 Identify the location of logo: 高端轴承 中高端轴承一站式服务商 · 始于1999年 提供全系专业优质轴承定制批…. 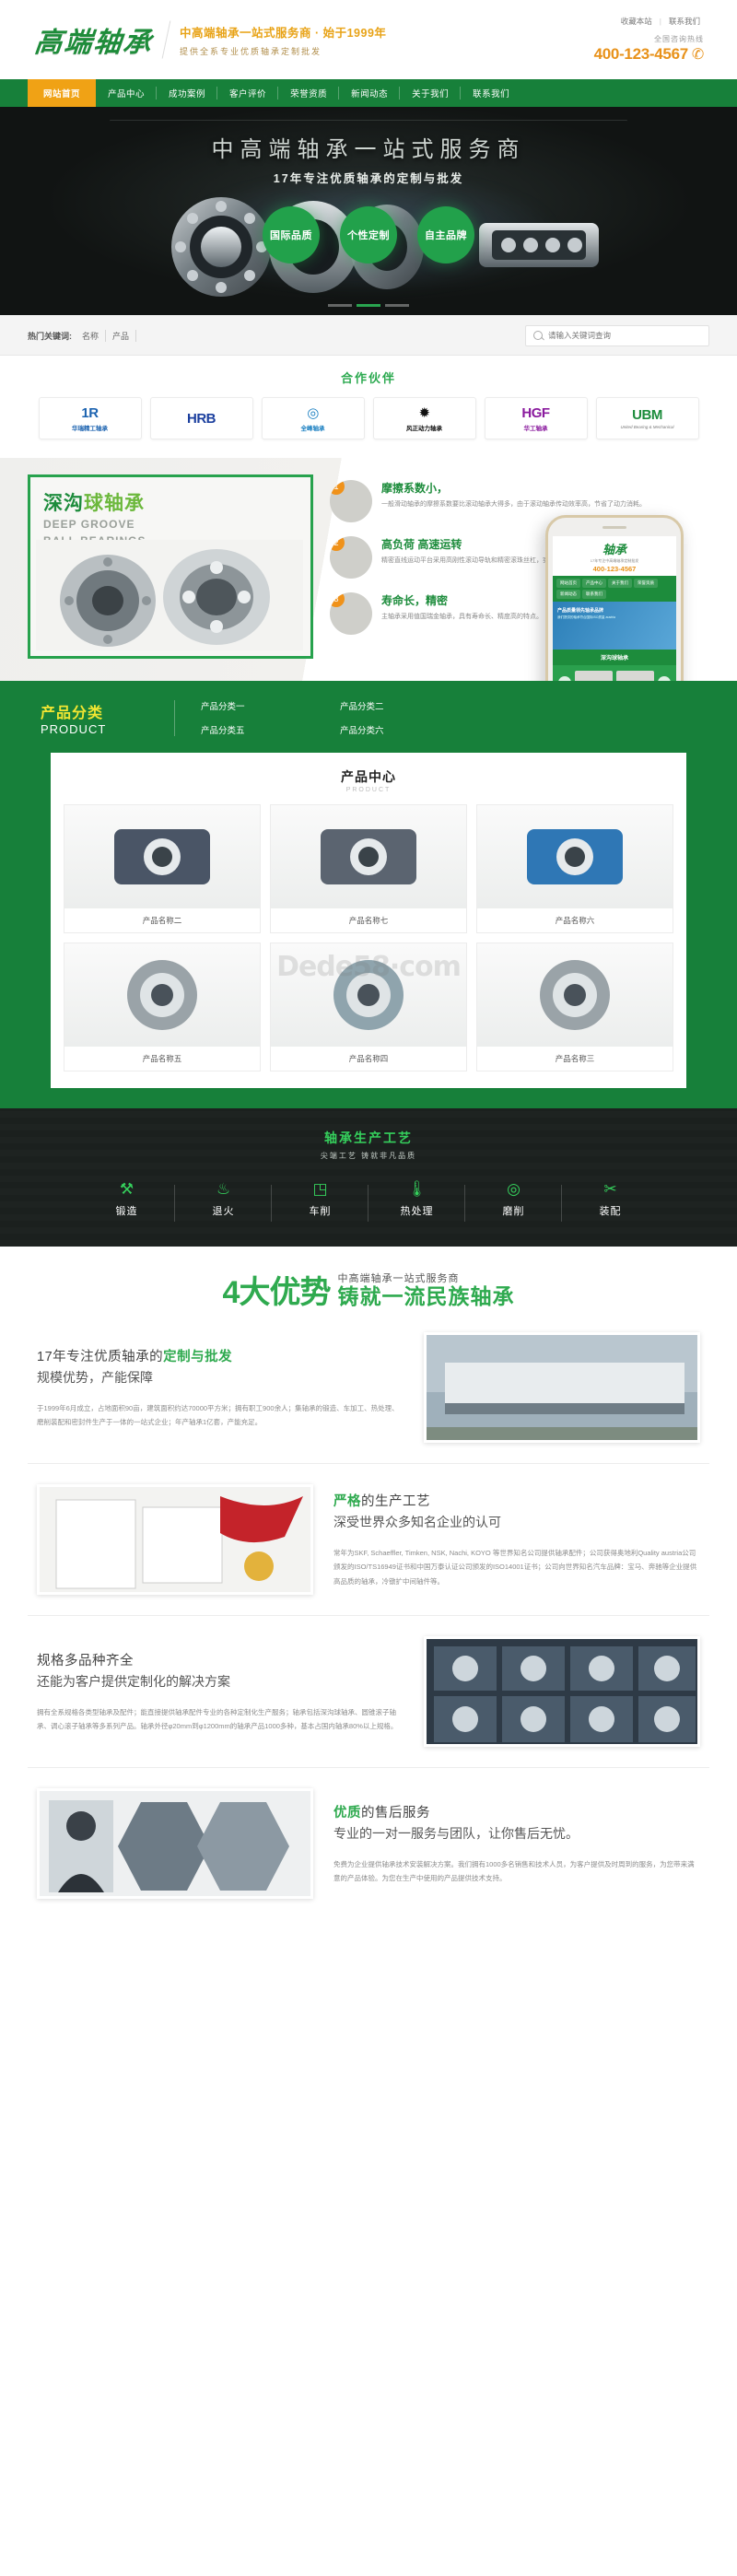
(207, 39).